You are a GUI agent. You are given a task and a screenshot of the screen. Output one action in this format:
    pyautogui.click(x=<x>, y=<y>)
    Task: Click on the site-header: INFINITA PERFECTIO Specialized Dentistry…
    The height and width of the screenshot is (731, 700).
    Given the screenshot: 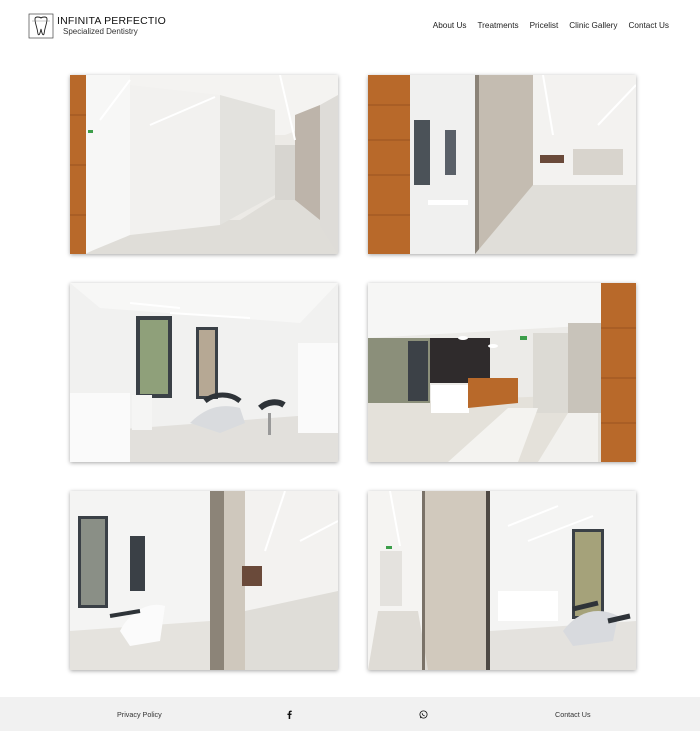 What is the action you would take?
    pyautogui.click(x=350, y=30)
    